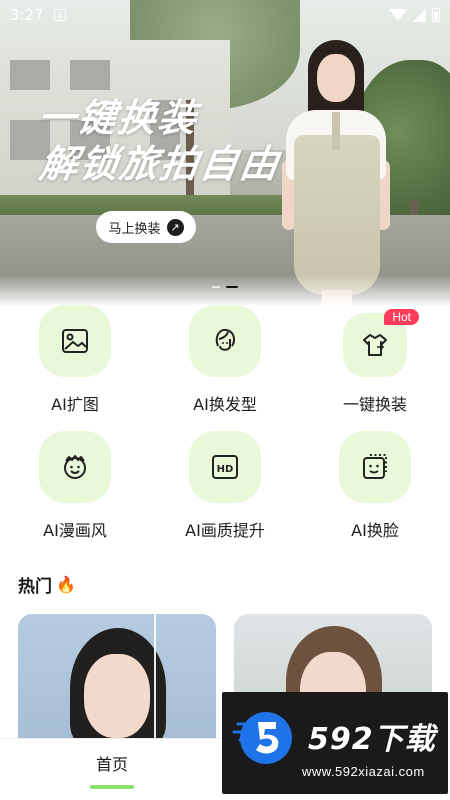  I want to click on banner-headline: 一键换装 解锁旅拍自由, so click(159, 141).